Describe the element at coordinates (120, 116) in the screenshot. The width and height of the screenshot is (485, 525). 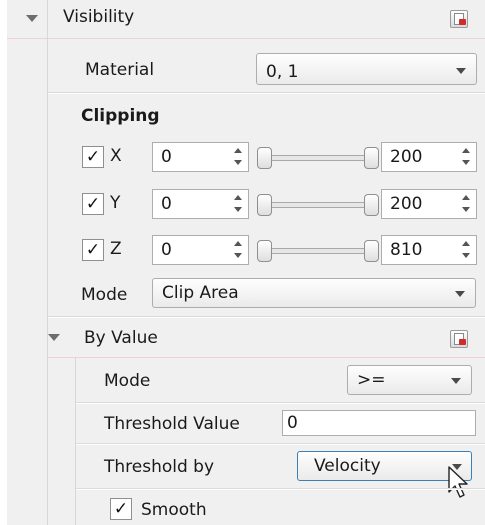
I see `clipping-title: Clipping` at that location.